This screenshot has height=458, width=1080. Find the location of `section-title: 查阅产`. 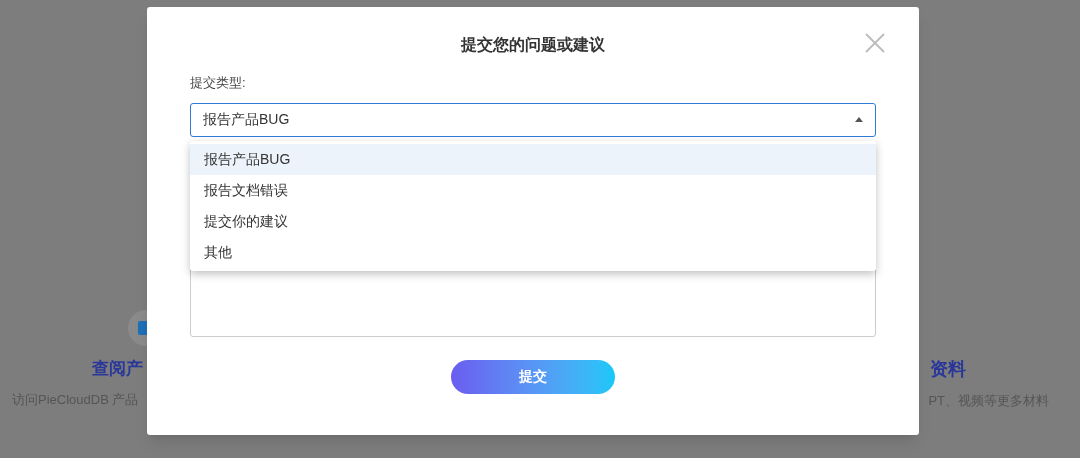

section-title: 查阅产 is located at coordinates (118, 369).